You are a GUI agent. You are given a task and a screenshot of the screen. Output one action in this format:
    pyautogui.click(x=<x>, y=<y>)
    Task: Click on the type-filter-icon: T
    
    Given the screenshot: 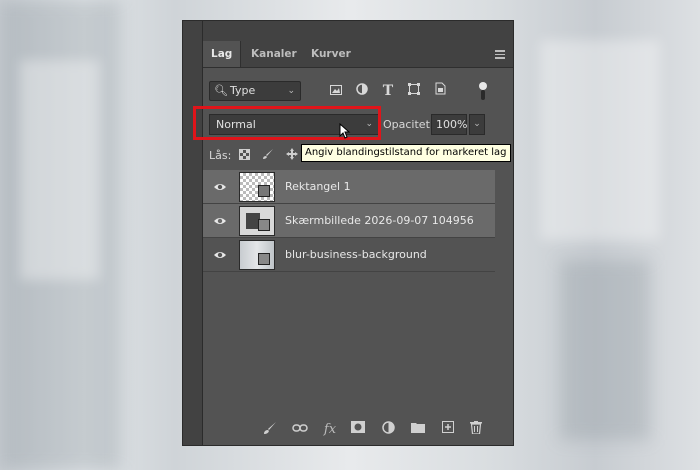 What is the action you would take?
    pyautogui.click(x=388, y=91)
    